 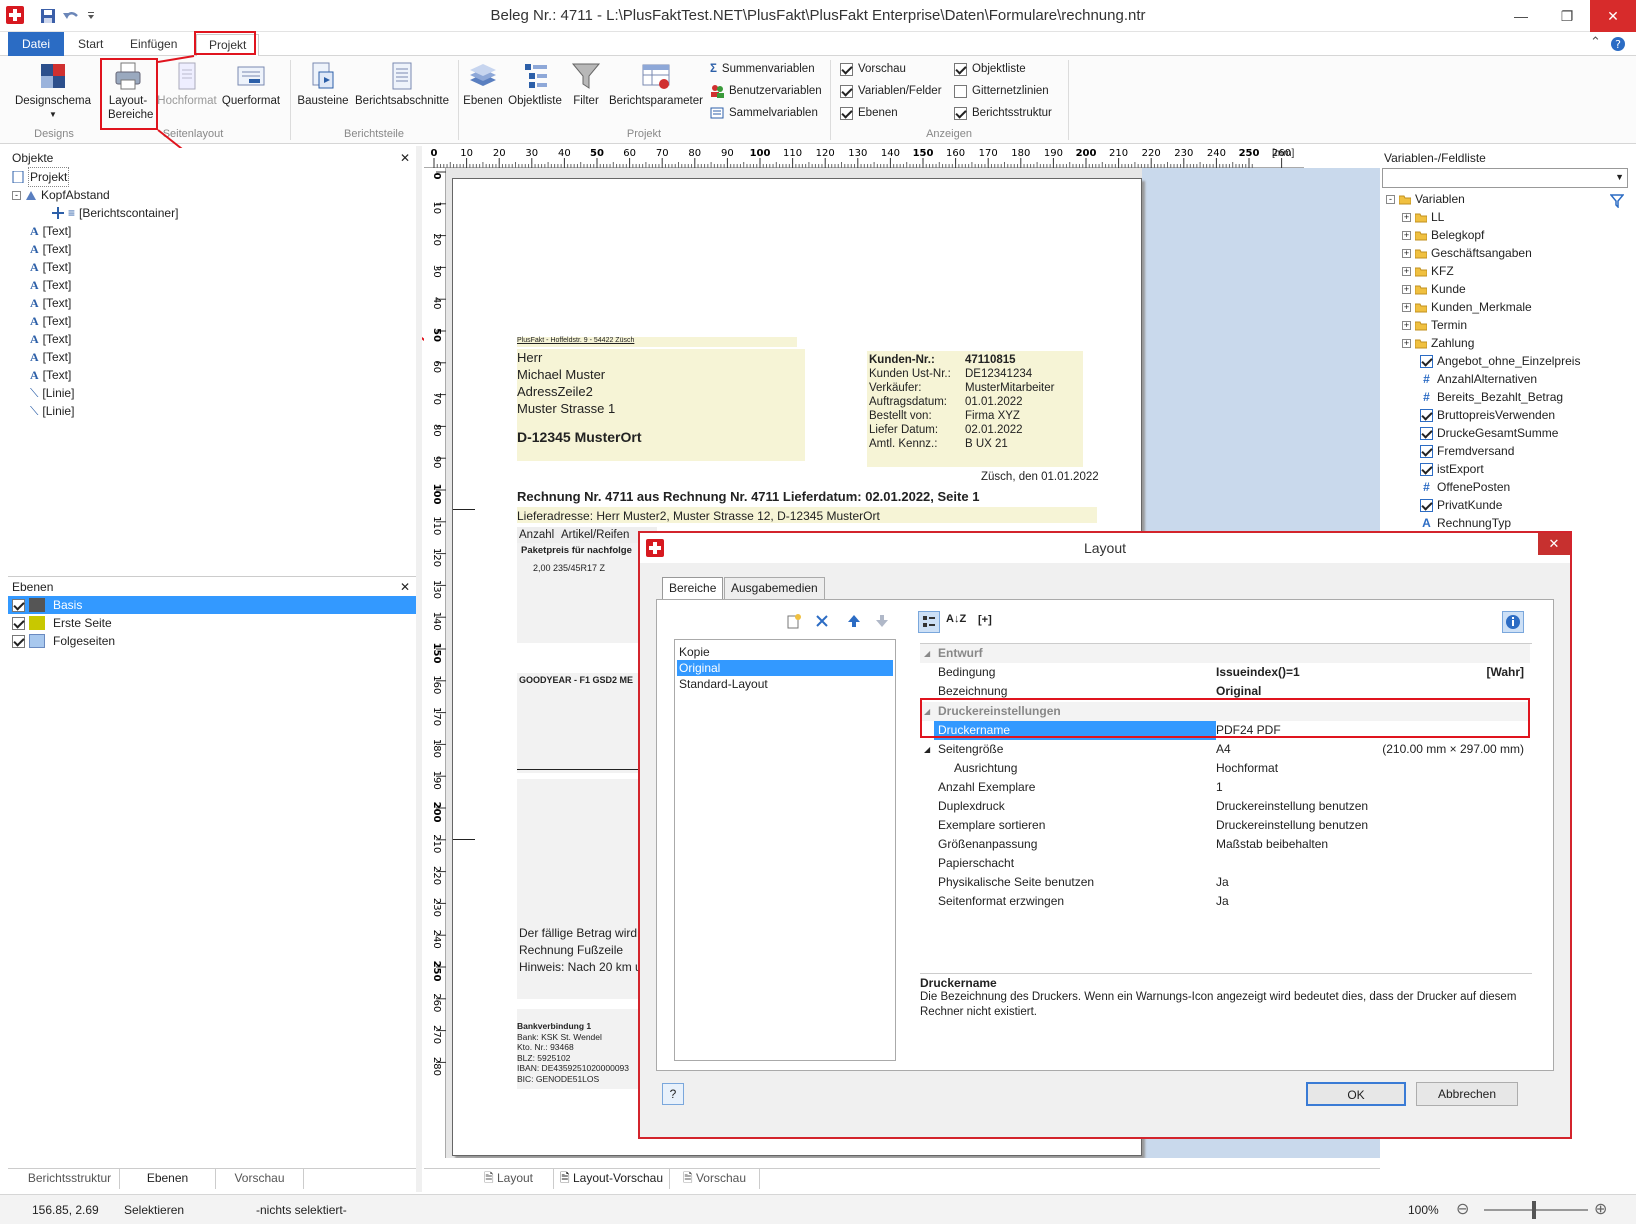 I want to click on section-entwurf: ◢ Entwurf, so click(x=1225, y=653).